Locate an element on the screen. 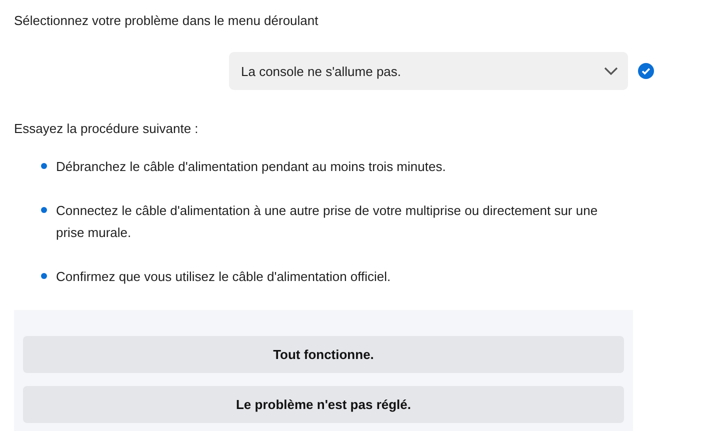  prompt-text: Sélectionnez votre problème dans le menu déroulant is located at coordinates (167, 21).